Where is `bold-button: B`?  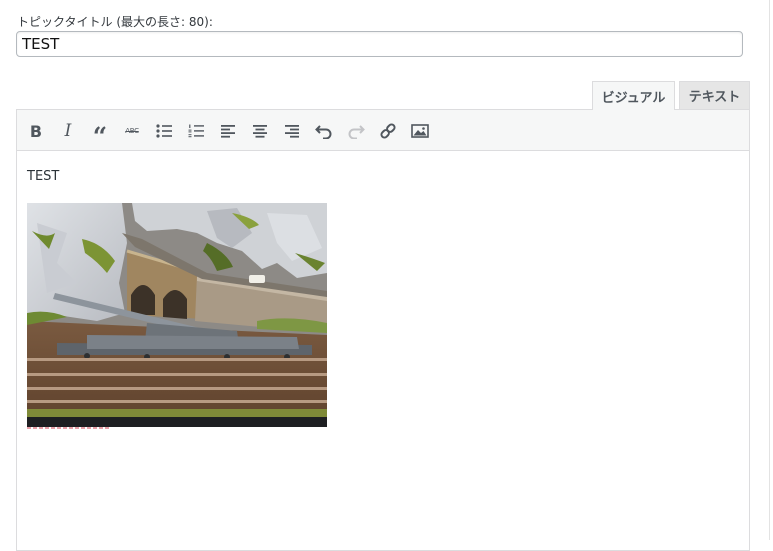 bold-button: B is located at coordinates (36, 131).